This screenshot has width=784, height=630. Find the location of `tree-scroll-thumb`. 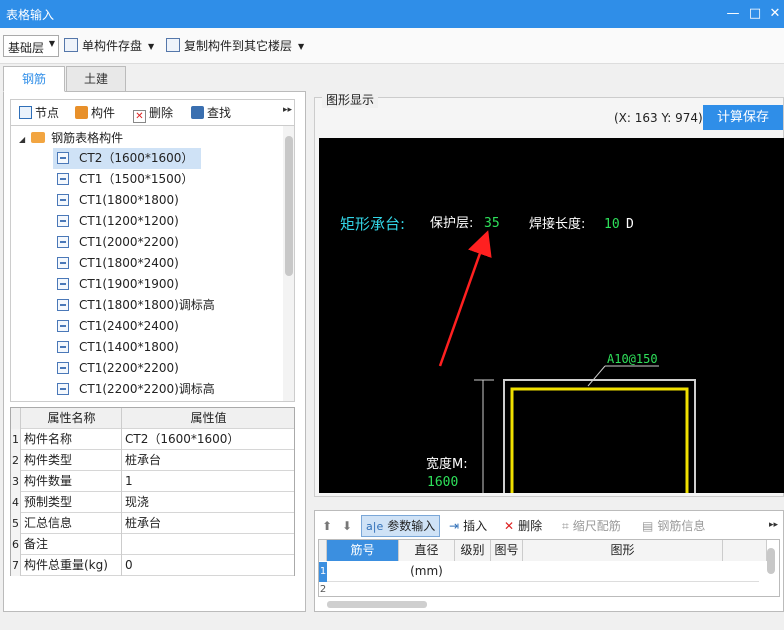

tree-scroll-thumb is located at coordinates (289, 206).